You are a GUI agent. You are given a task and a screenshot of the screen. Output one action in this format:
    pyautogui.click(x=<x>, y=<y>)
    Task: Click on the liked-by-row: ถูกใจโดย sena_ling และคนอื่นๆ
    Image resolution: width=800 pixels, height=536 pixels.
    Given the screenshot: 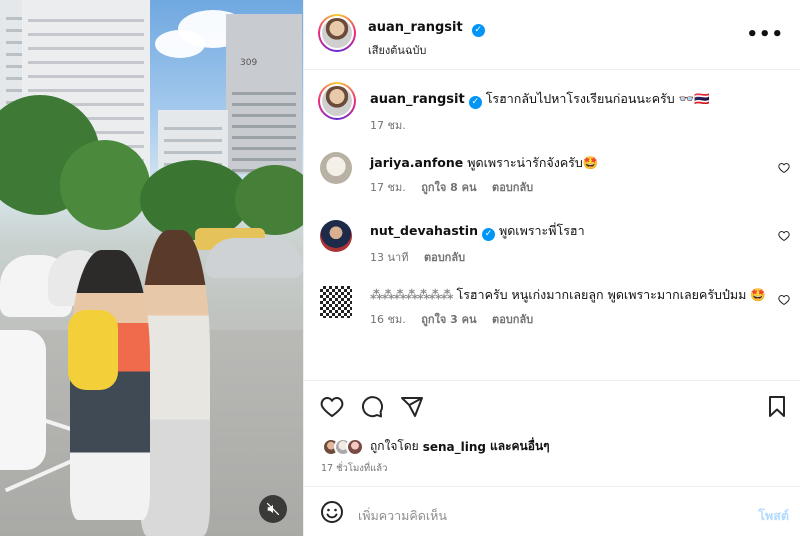 What is the action you would take?
    pyautogui.click(x=436, y=446)
    